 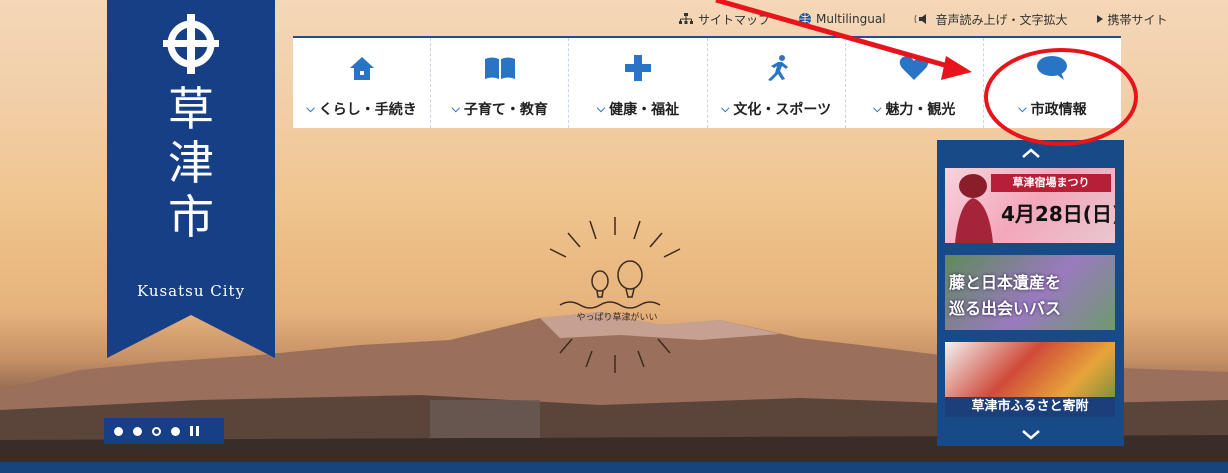 What do you see at coordinates (637, 68) in the screenshot?
I see `plus-icon` at bounding box center [637, 68].